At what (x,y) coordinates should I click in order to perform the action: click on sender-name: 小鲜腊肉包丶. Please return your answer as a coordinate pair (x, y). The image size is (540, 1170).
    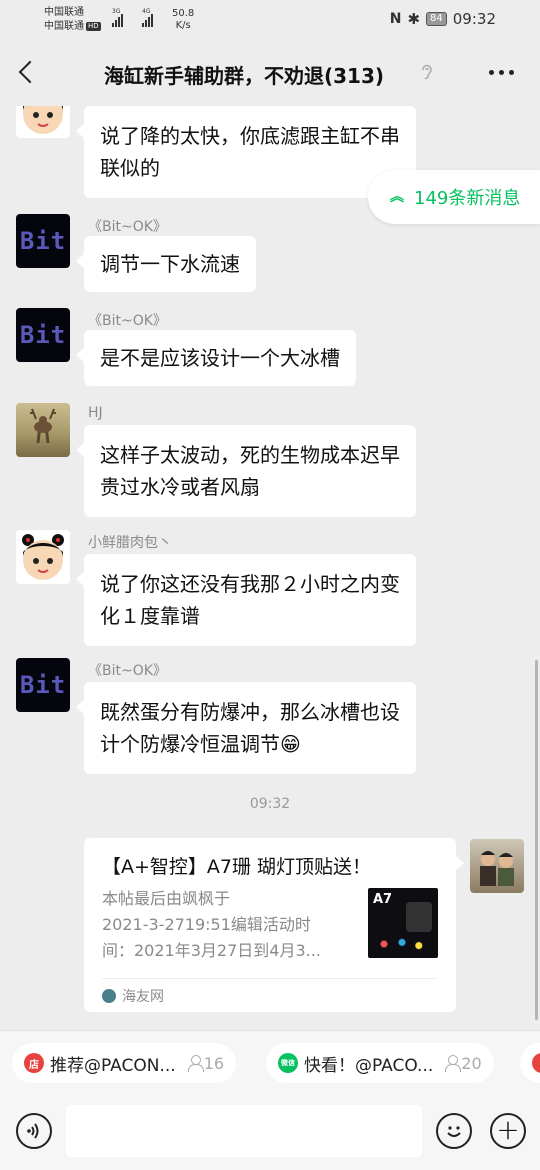
    Looking at the image, I should click on (130, 543).